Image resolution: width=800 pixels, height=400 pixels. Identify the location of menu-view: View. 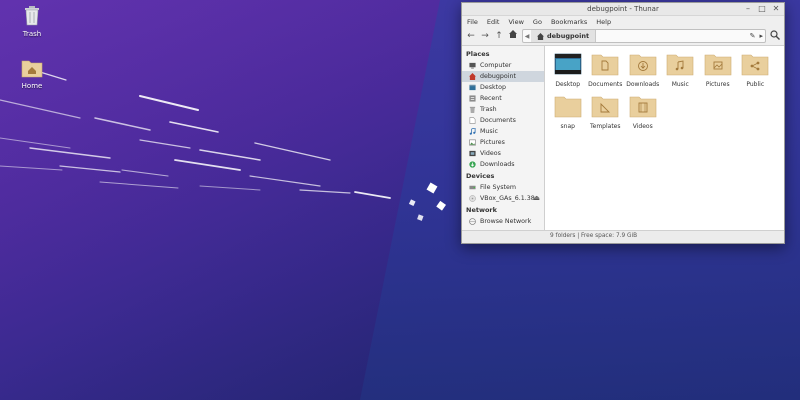
(515, 22).